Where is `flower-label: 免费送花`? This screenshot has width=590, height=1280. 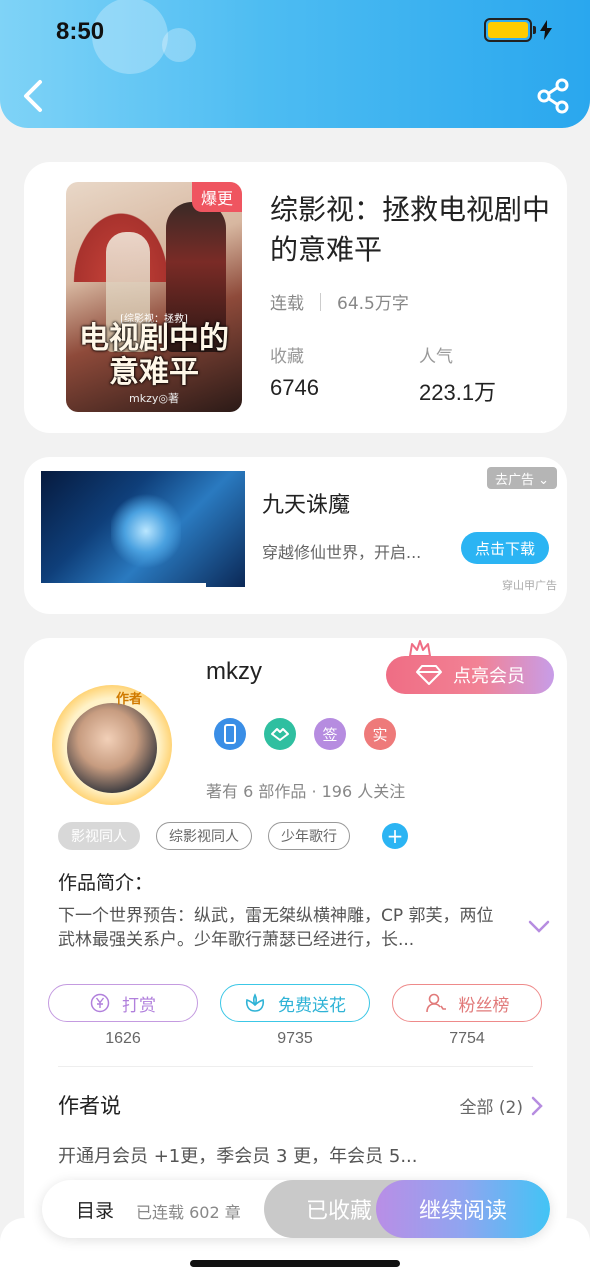 flower-label: 免费送花 is located at coordinates (312, 1005).